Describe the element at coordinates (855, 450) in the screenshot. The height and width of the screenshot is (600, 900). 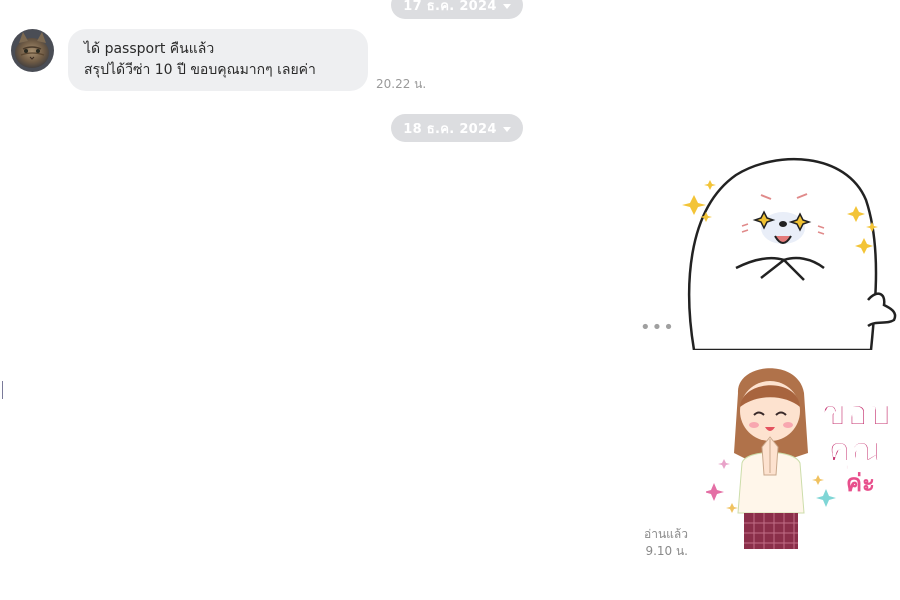
I see `sticker-text: คุณ` at that location.